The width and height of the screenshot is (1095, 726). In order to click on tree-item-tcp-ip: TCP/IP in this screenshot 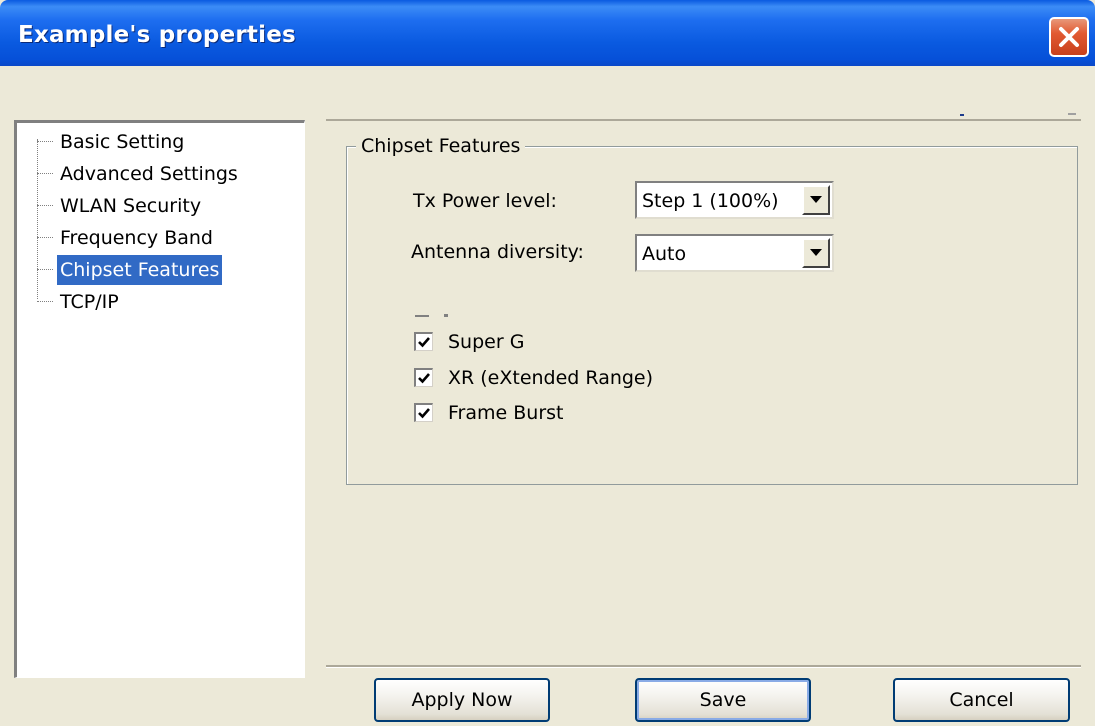, I will do `click(160, 301)`.